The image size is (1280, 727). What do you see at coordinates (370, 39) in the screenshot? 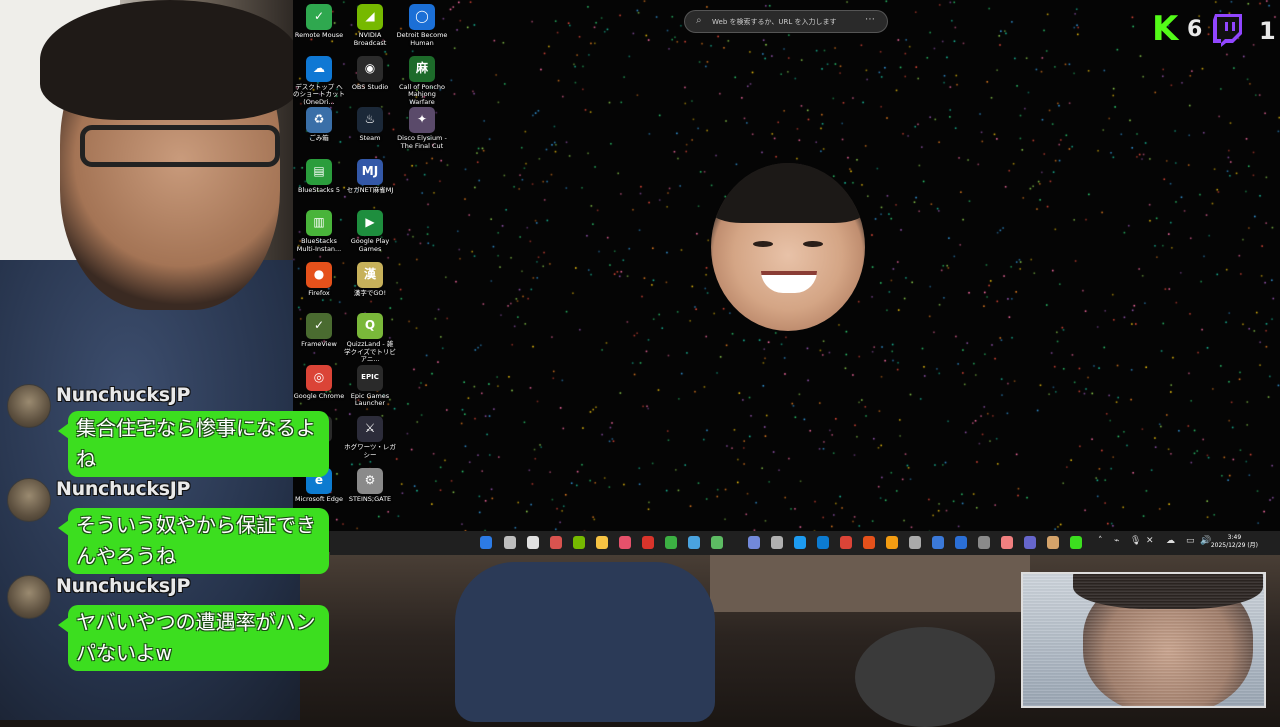
I see `desktop-icon-label: NVIDIA Broadcast` at bounding box center [370, 39].